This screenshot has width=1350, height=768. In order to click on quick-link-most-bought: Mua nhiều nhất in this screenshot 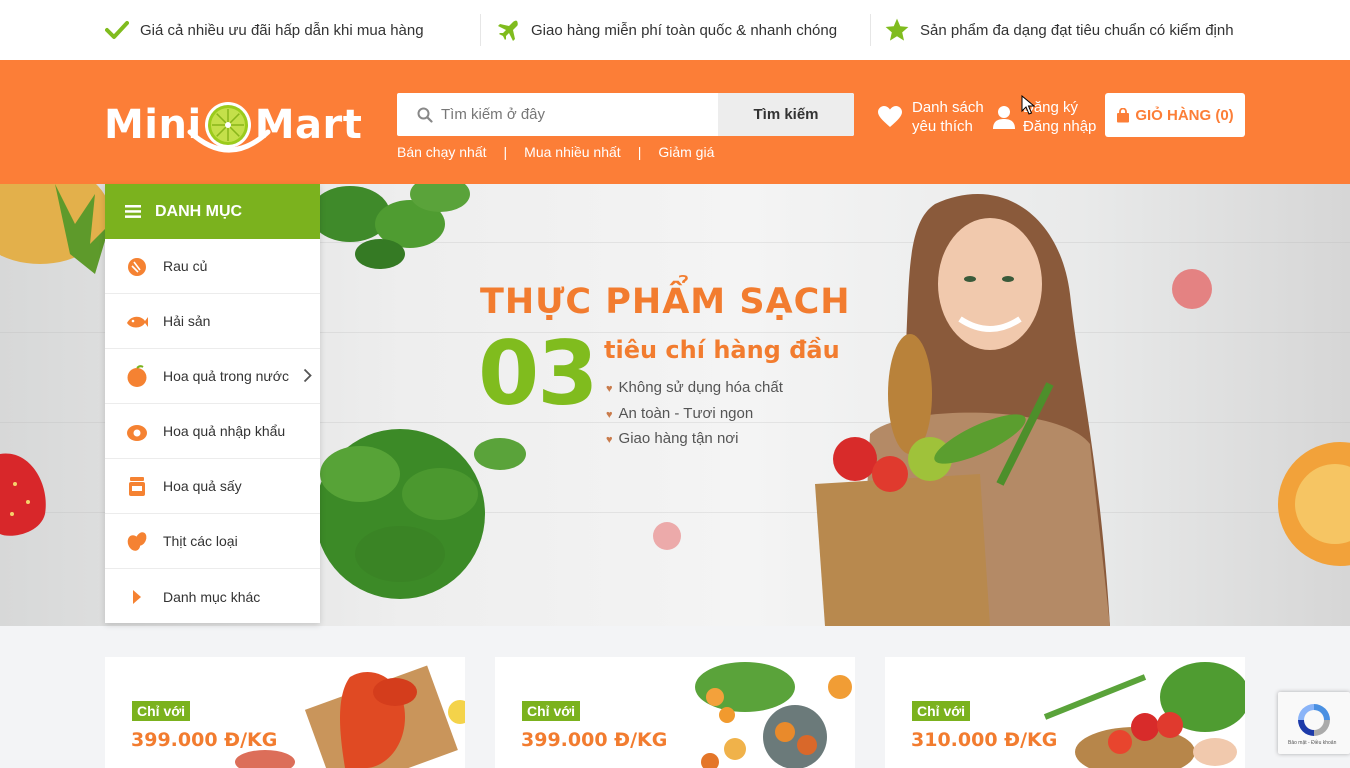, I will do `click(572, 152)`.